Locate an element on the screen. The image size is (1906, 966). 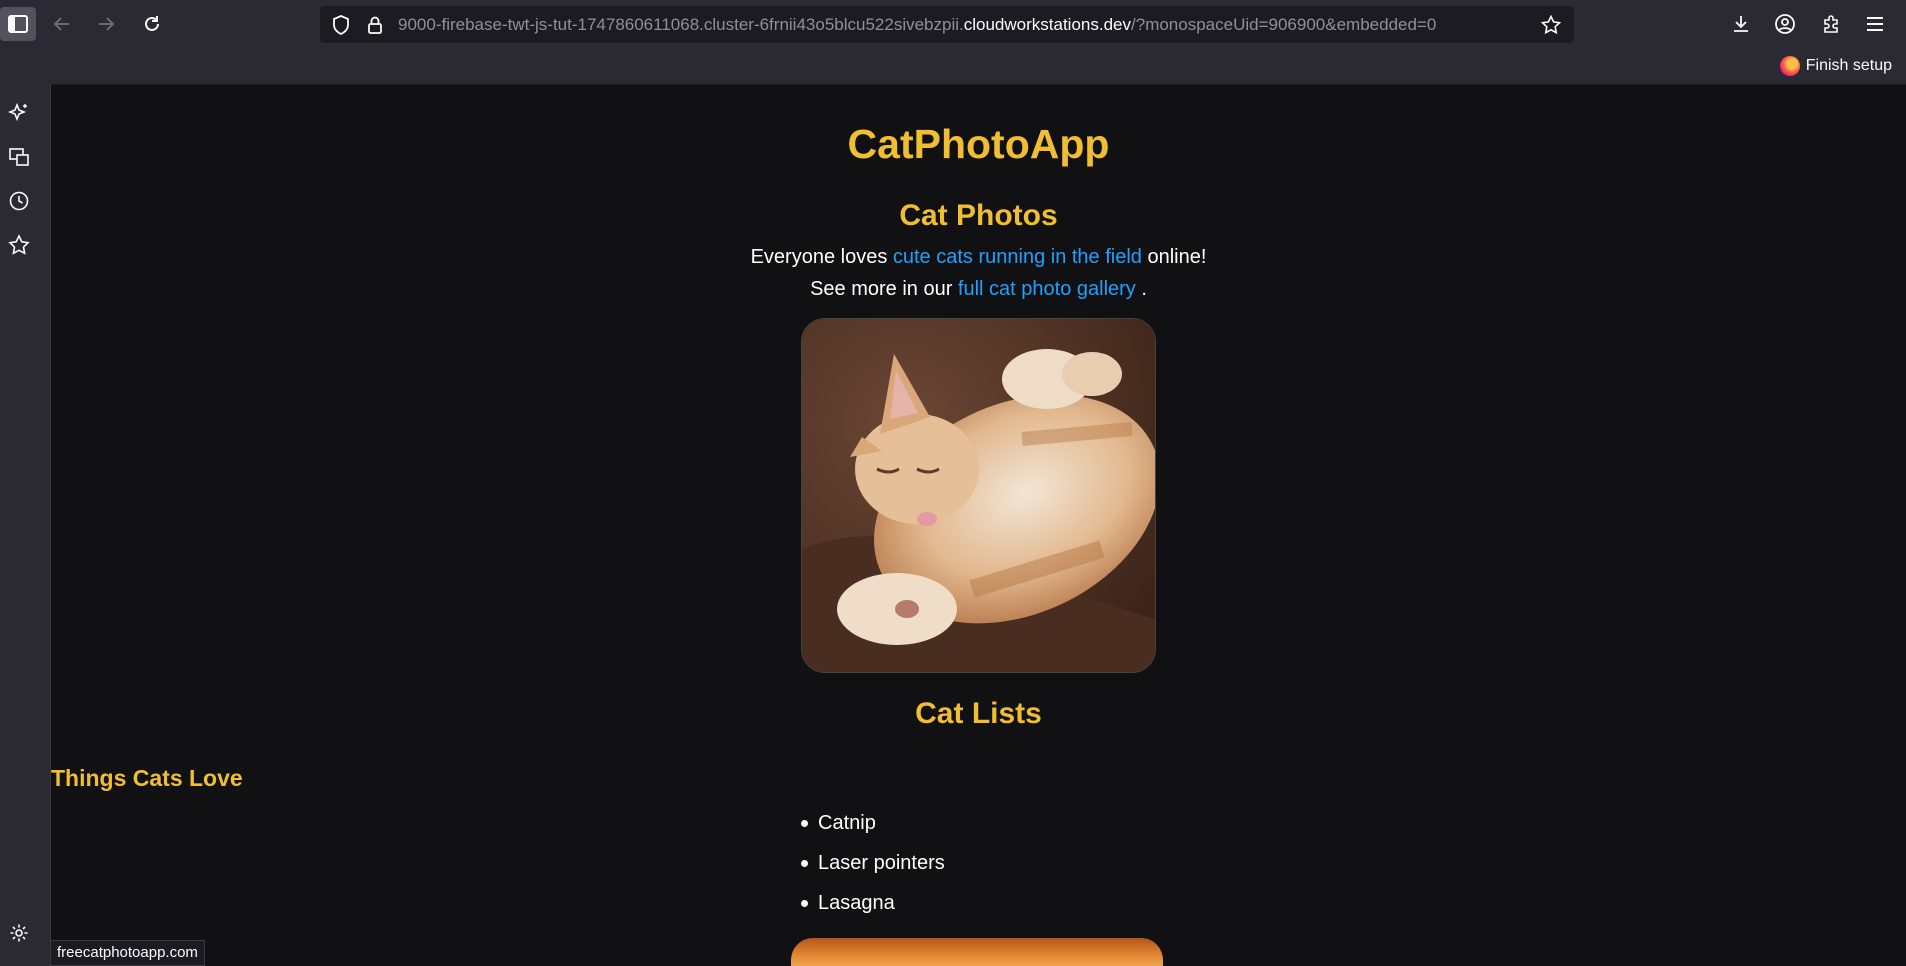
hamburger-icon is located at coordinates (1875, 24).